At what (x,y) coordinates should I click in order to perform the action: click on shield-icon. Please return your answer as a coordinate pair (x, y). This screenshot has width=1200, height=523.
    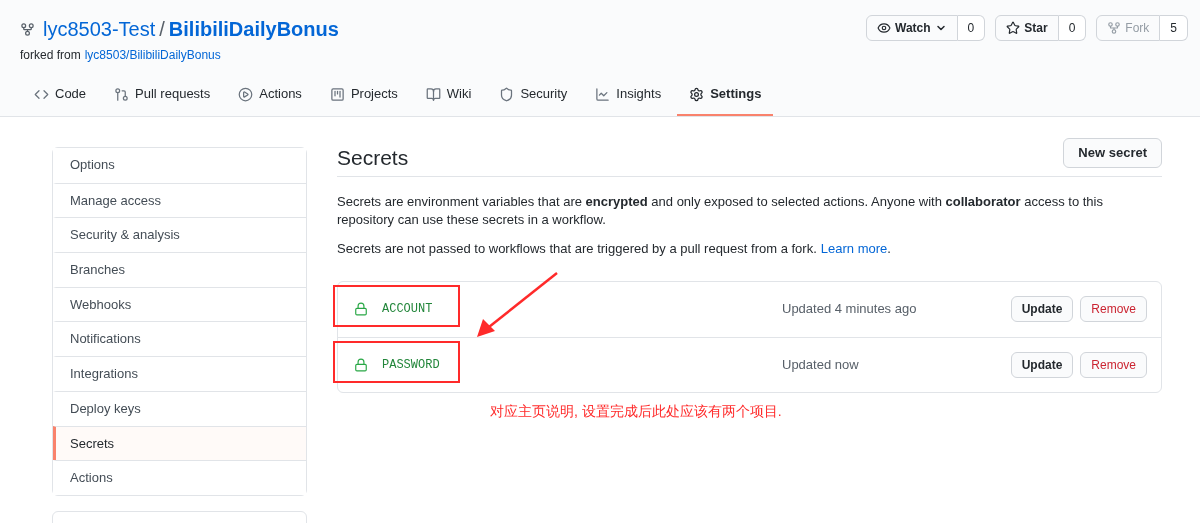
    Looking at the image, I should click on (507, 94).